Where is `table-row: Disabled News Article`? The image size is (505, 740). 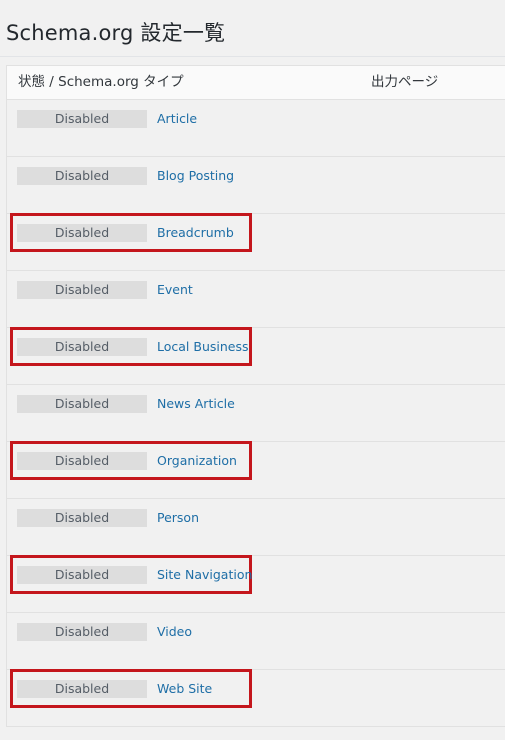 table-row: Disabled News Article is located at coordinates (256, 413).